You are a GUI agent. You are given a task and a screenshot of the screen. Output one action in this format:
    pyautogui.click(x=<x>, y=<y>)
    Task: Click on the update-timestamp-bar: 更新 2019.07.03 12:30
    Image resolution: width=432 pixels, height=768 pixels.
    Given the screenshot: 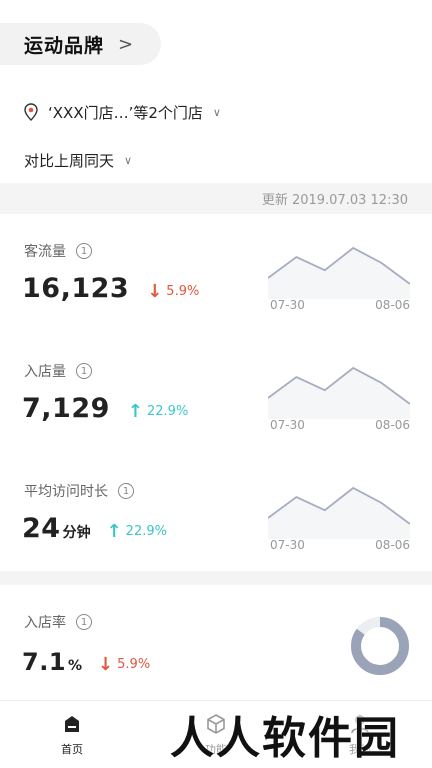 What is the action you would take?
    pyautogui.click(x=216, y=198)
    